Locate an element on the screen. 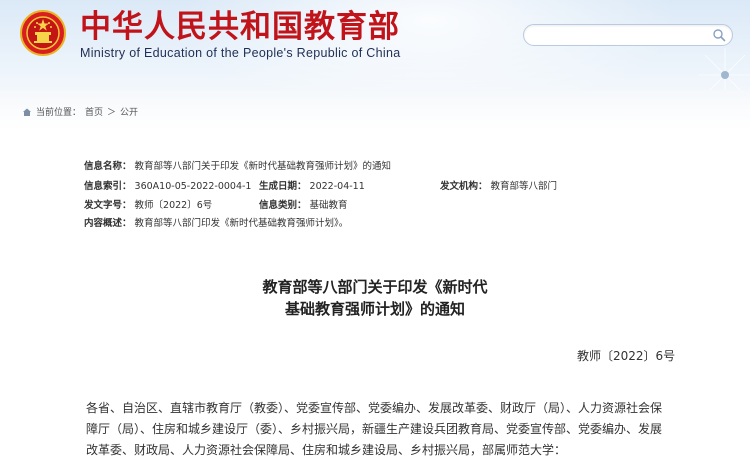  meta-index-label: 信息索引： is located at coordinates (108, 186).